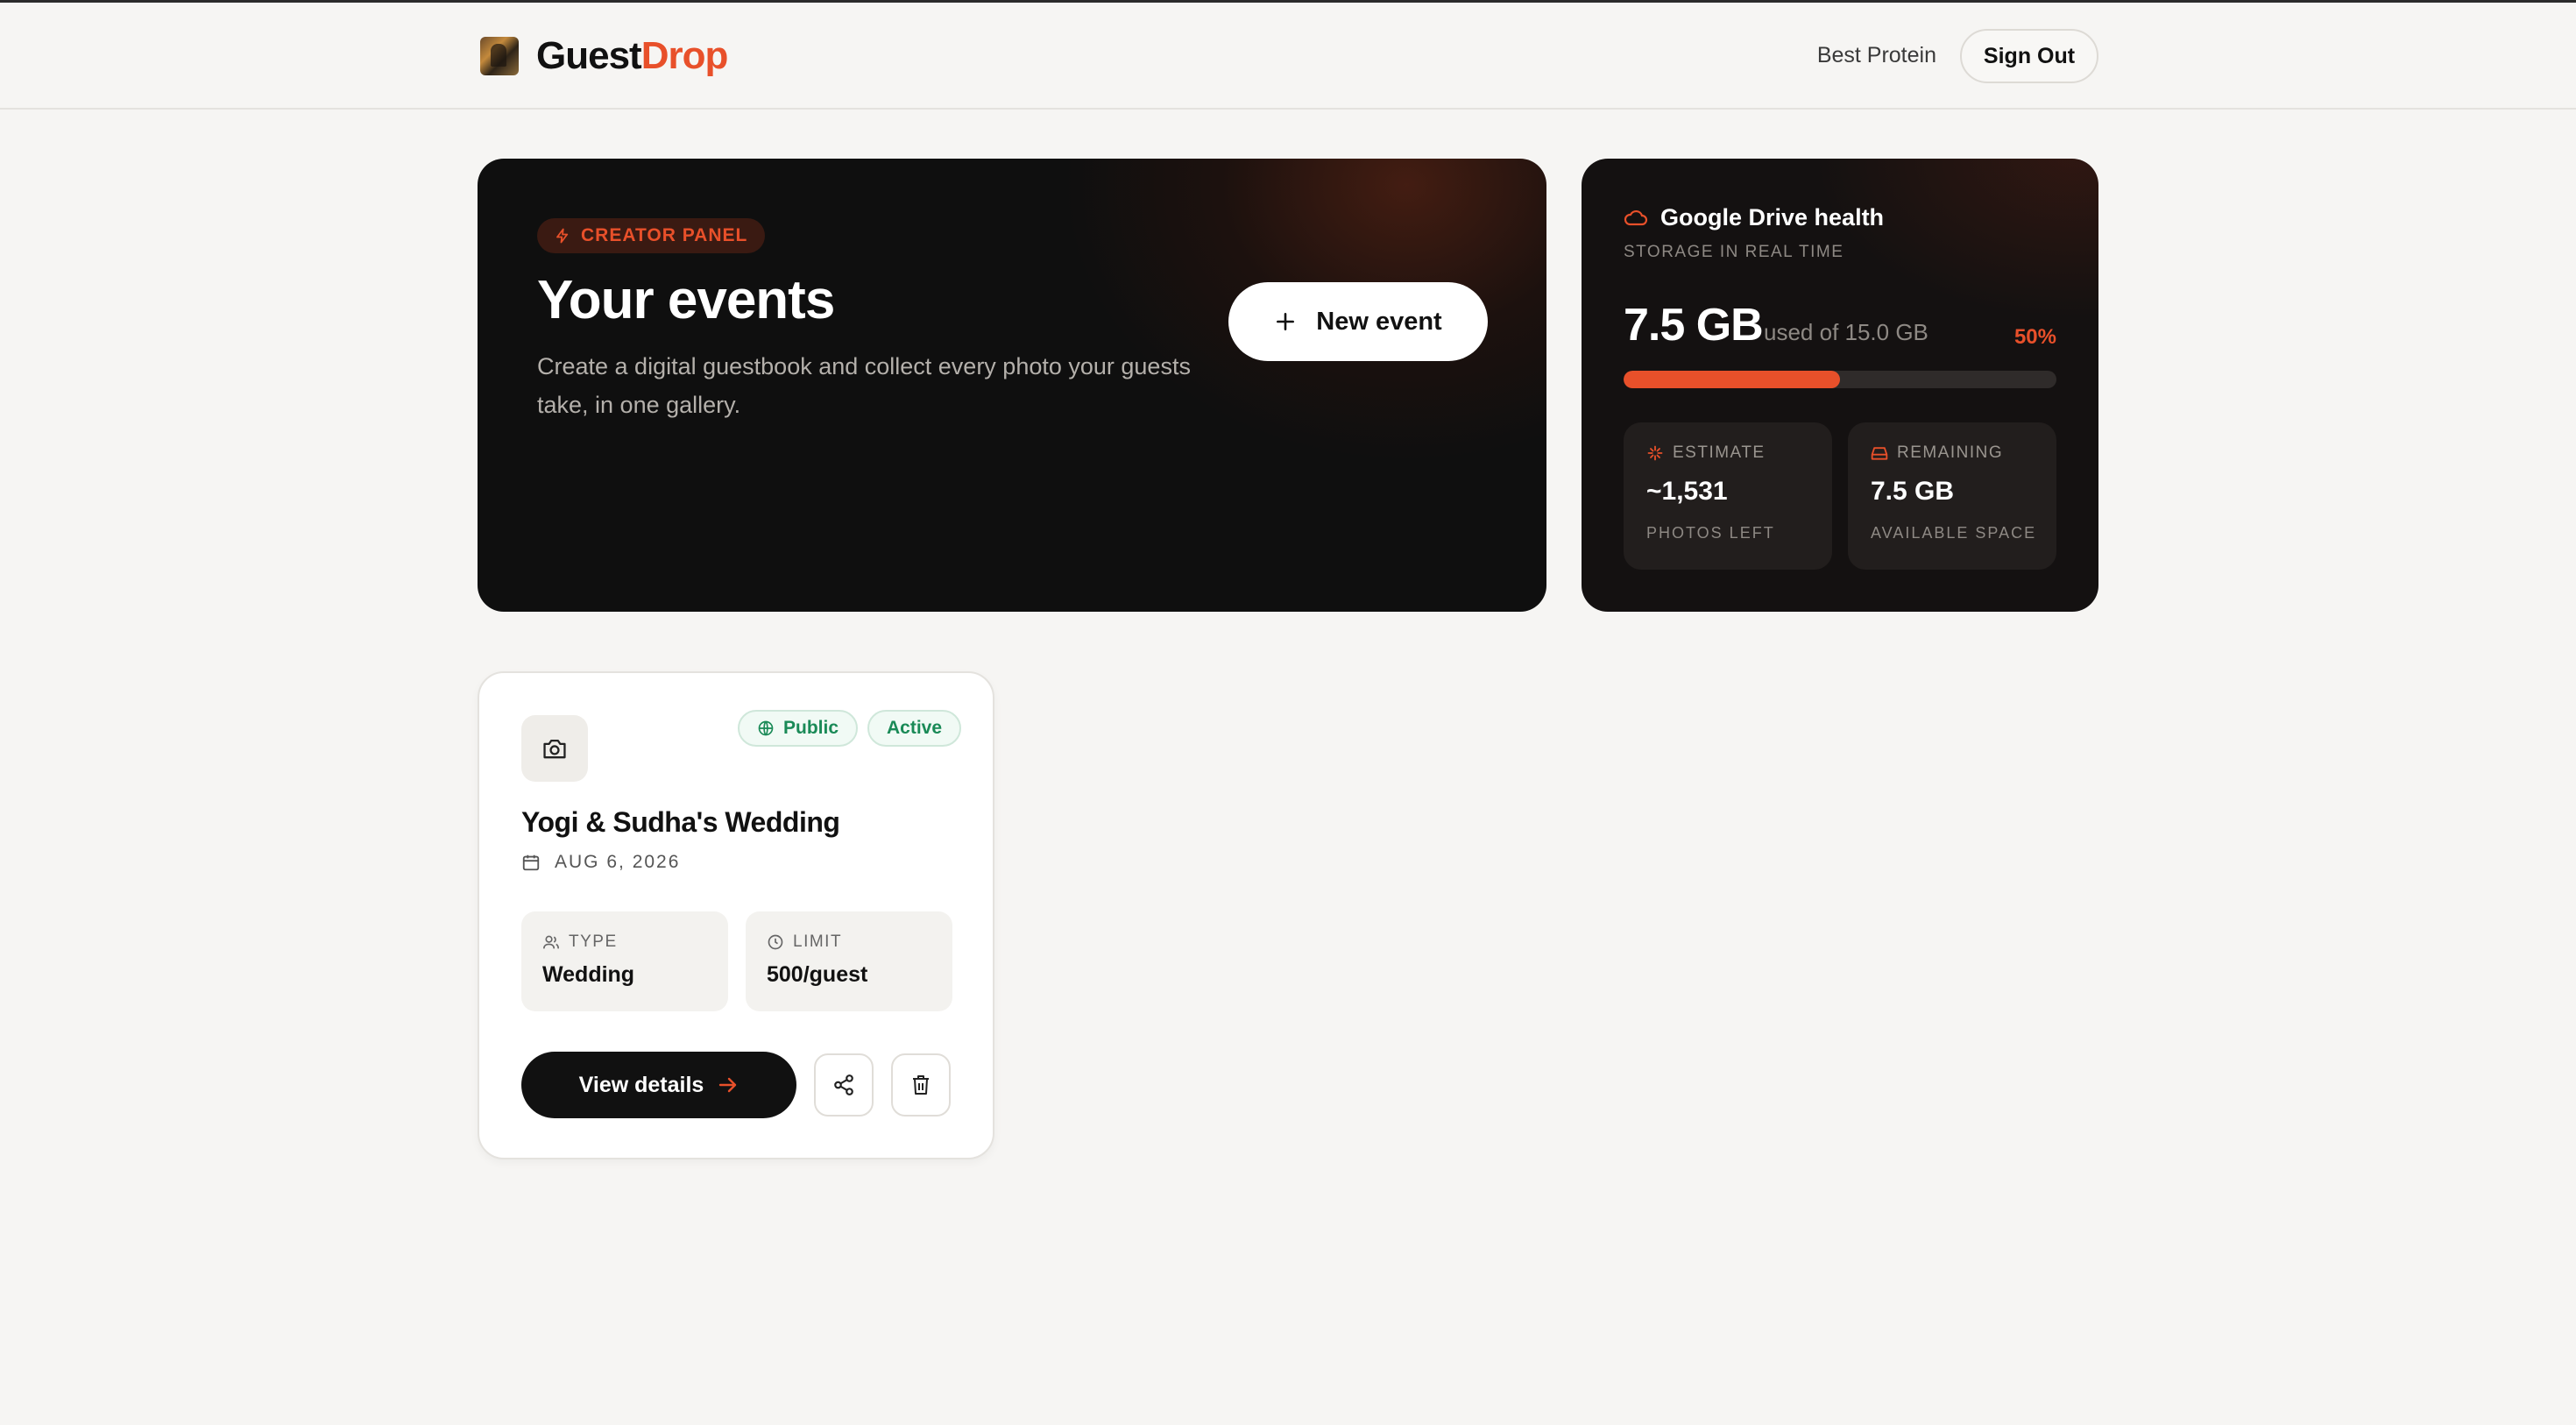 The height and width of the screenshot is (1425, 2576). I want to click on view-details-label: View details, so click(641, 1084).